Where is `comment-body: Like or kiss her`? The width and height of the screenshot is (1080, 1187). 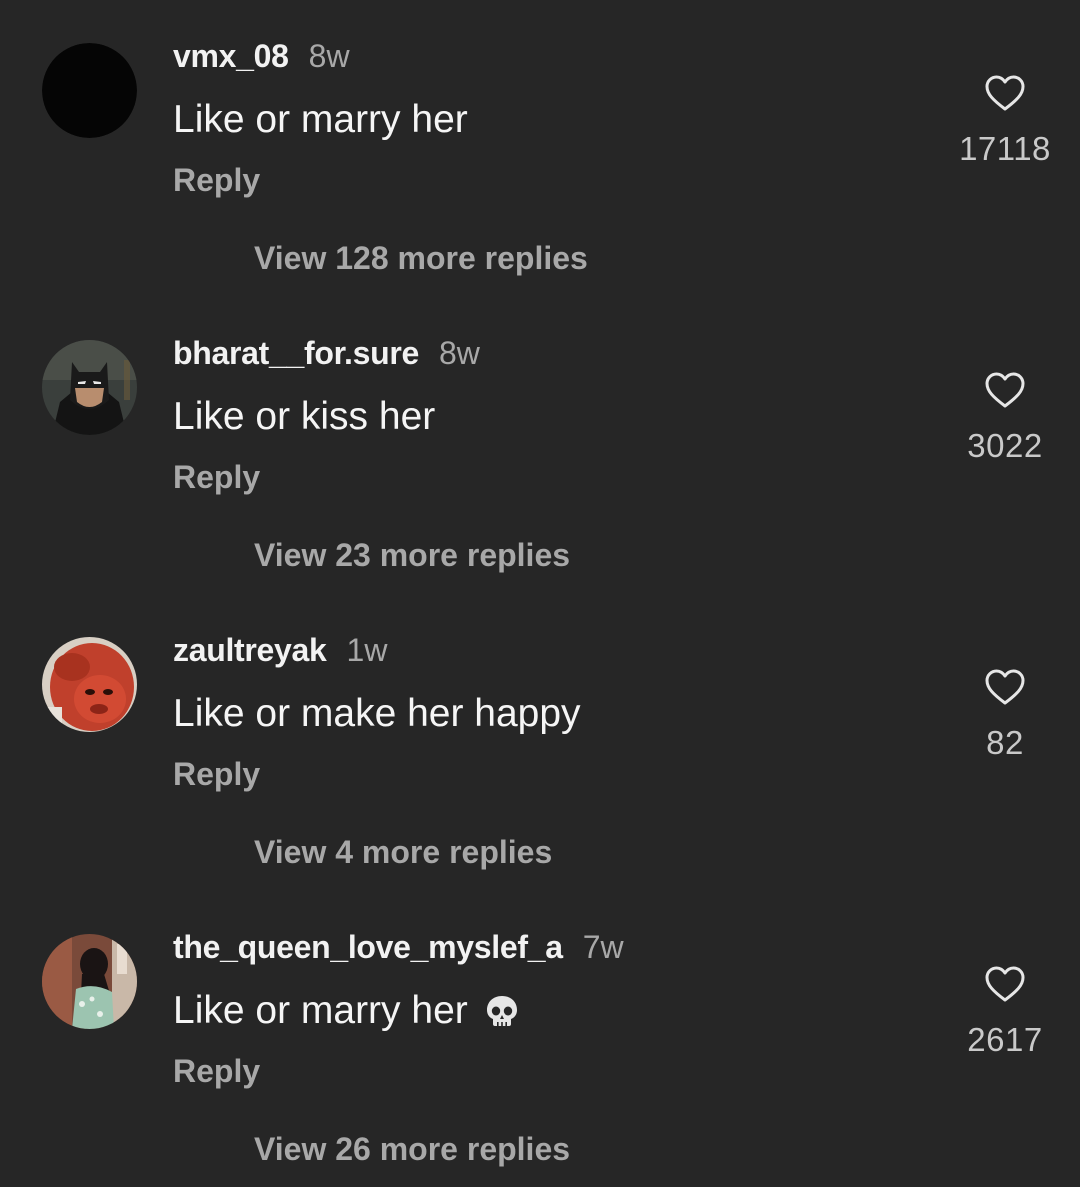 comment-body: Like or kiss her is located at coordinates (304, 416).